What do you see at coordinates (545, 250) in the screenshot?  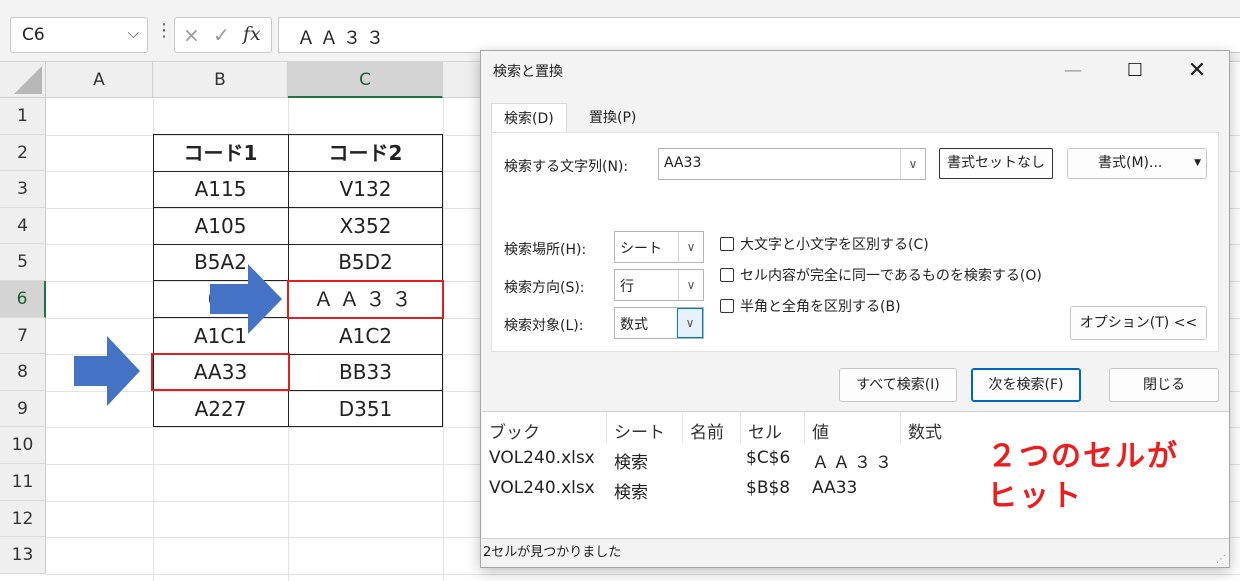 I see `within-label: 検索場所(H):` at bounding box center [545, 250].